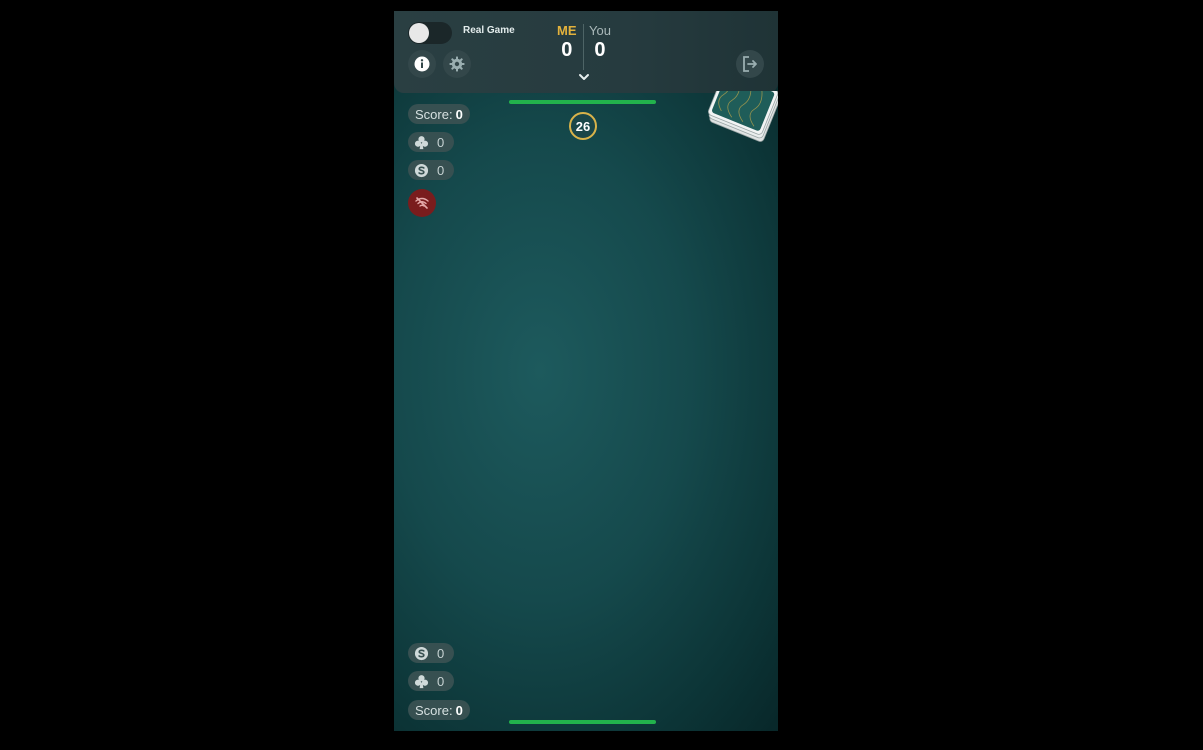 The image size is (1203, 750). I want to click on player-coins-badge: 0, so click(431, 653).